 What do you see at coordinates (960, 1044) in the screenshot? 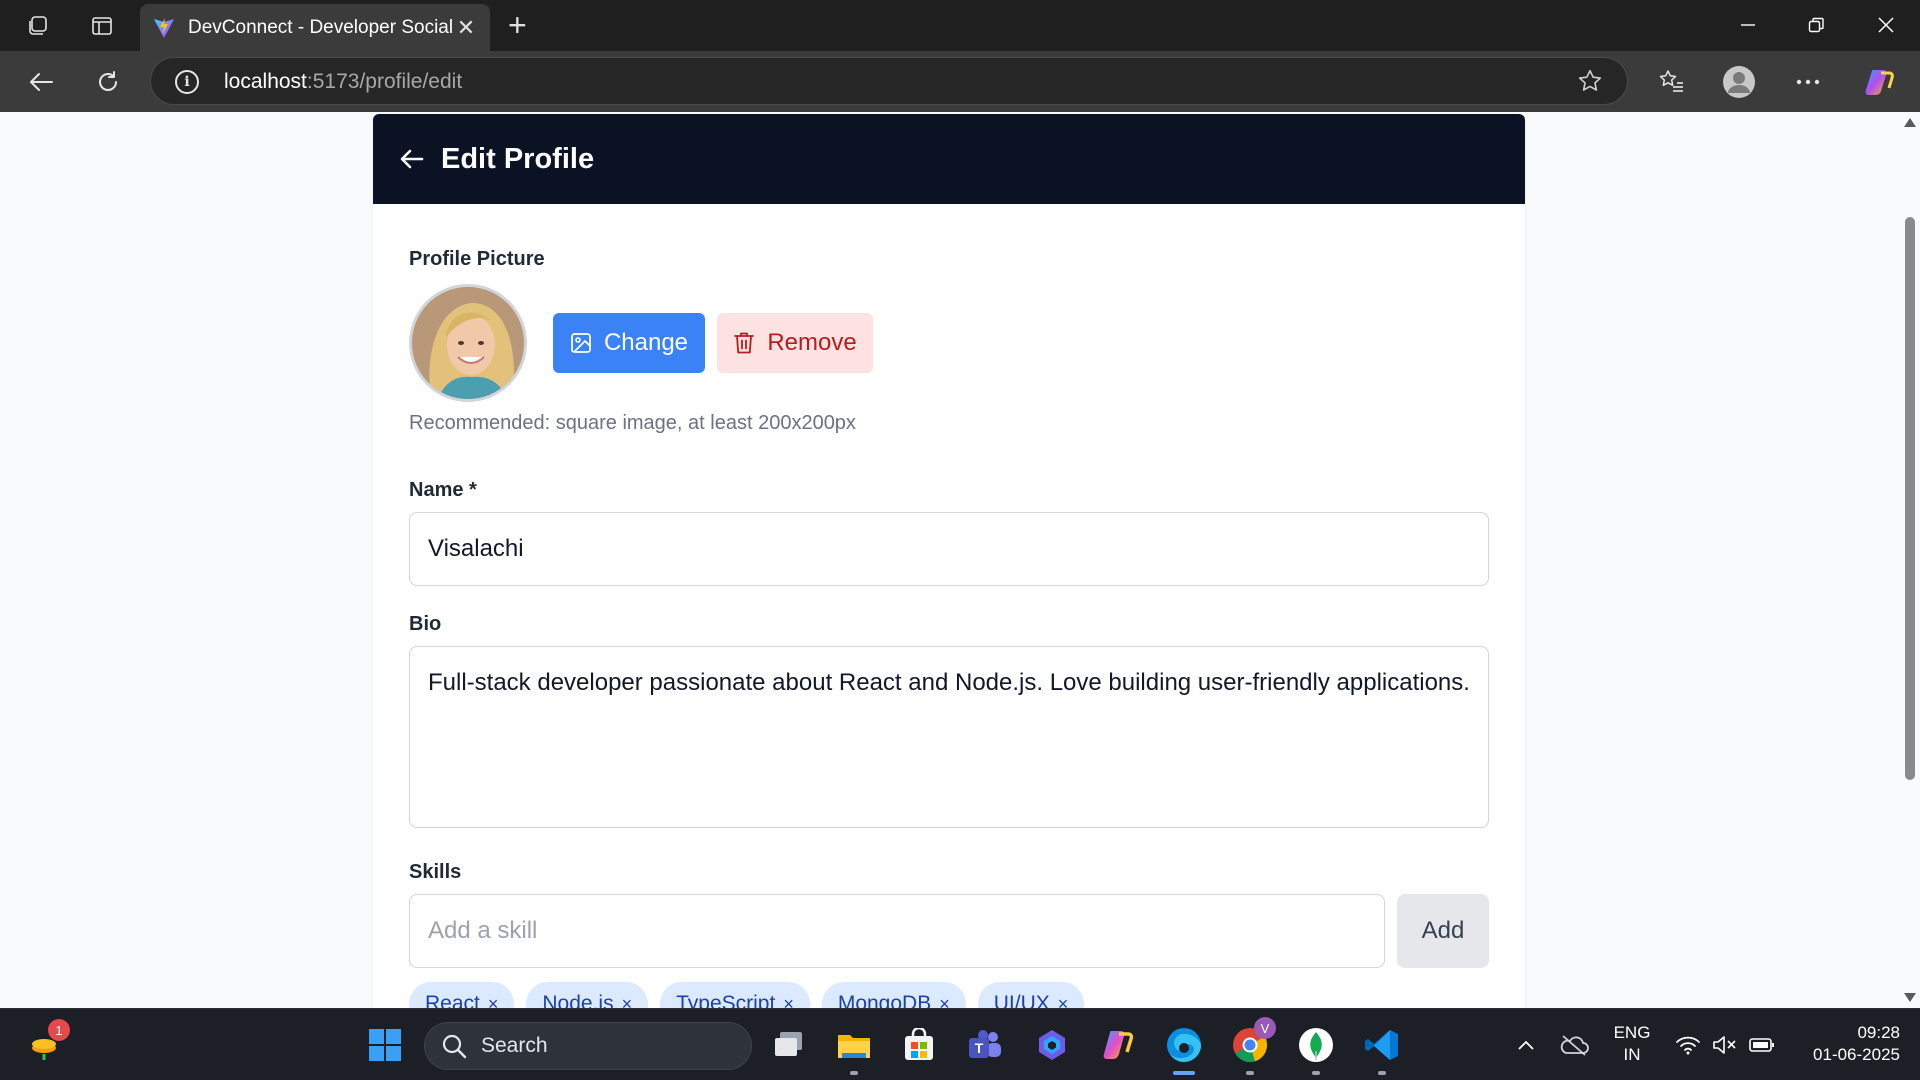
I see `windows-taskbar: 1 Search T V ENG IN 09:28 01-06-2025` at bounding box center [960, 1044].